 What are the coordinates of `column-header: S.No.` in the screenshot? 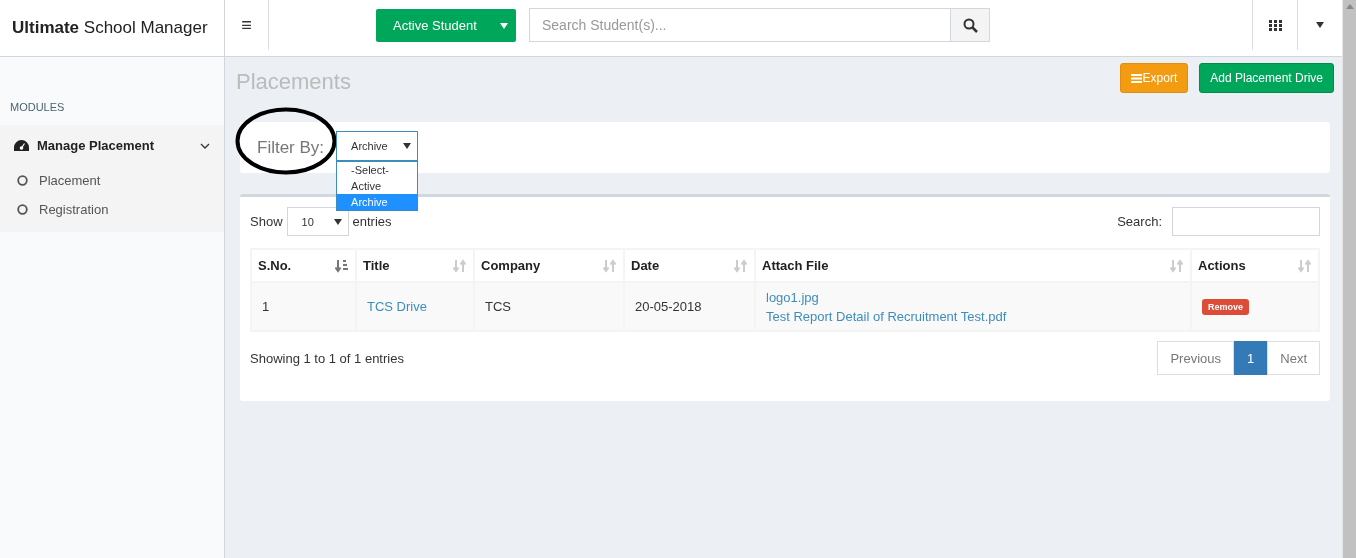 It's located at (303, 265).